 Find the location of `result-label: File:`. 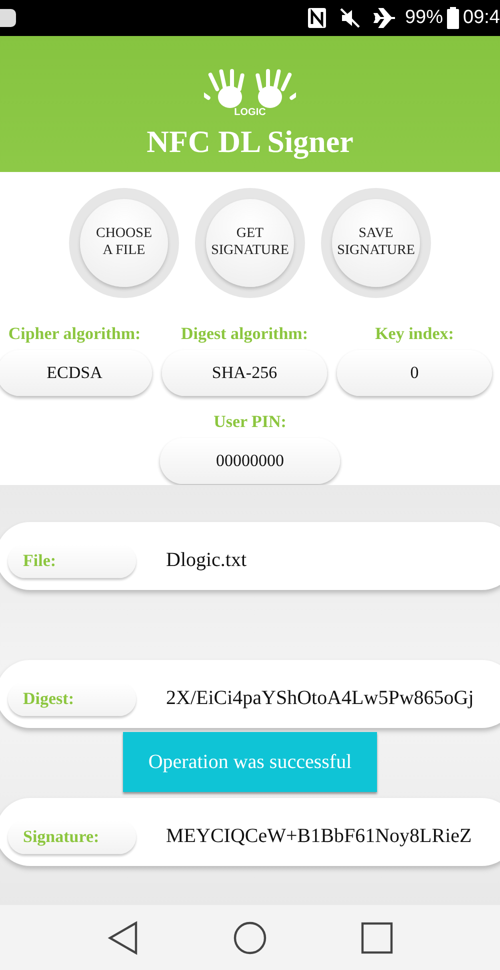

result-label: File: is located at coordinates (72, 561).